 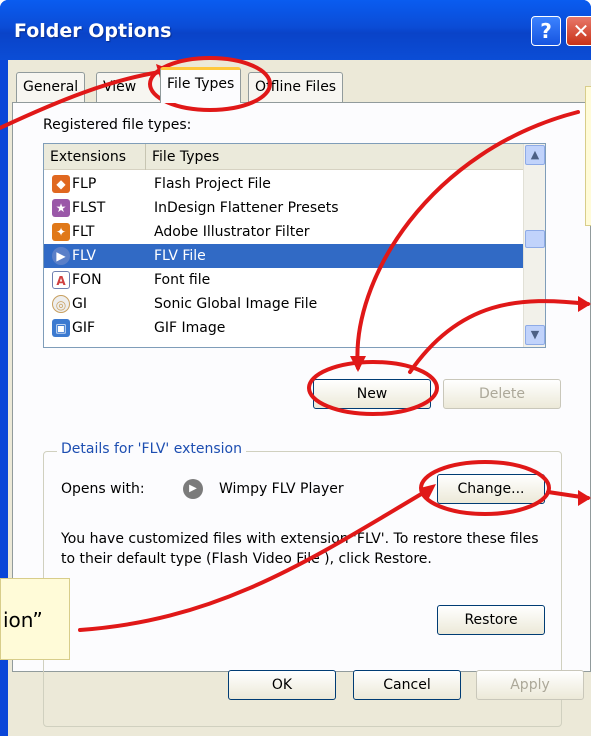 I want to click on delete-button: Delete, so click(x=502, y=394).